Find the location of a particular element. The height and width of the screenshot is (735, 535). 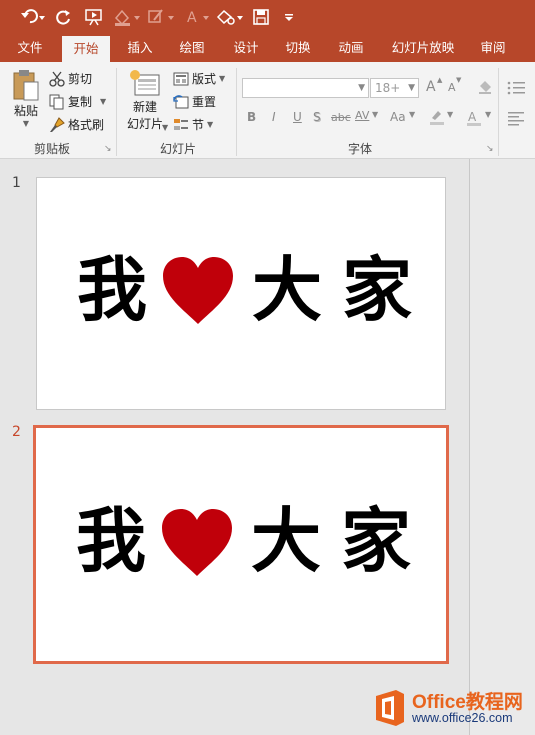

save-icon is located at coordinates (261, 17).